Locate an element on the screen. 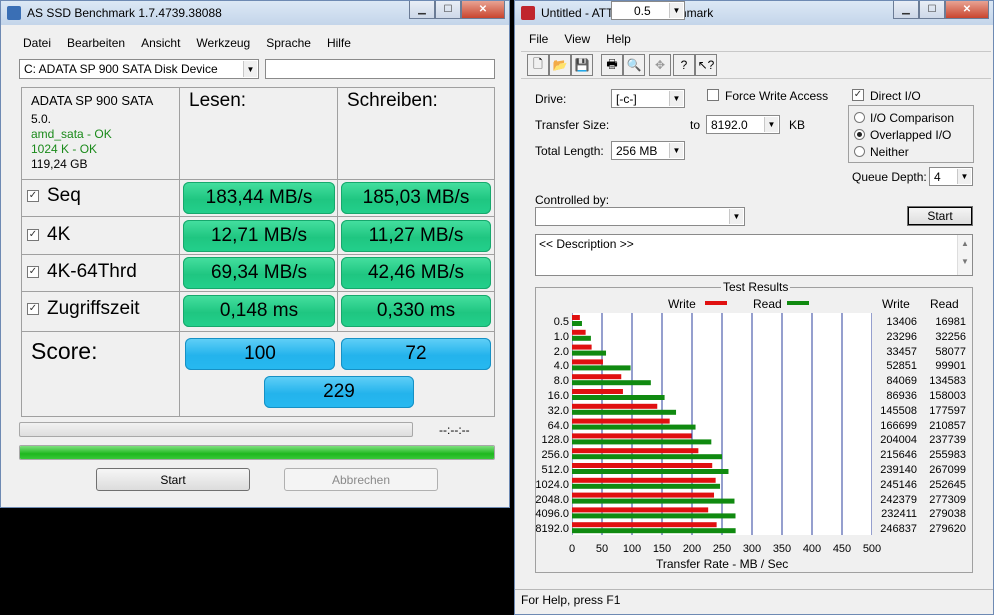 The height and width of the screenshot is (615, 994). to-label: to is located at coordinates (695, 125).